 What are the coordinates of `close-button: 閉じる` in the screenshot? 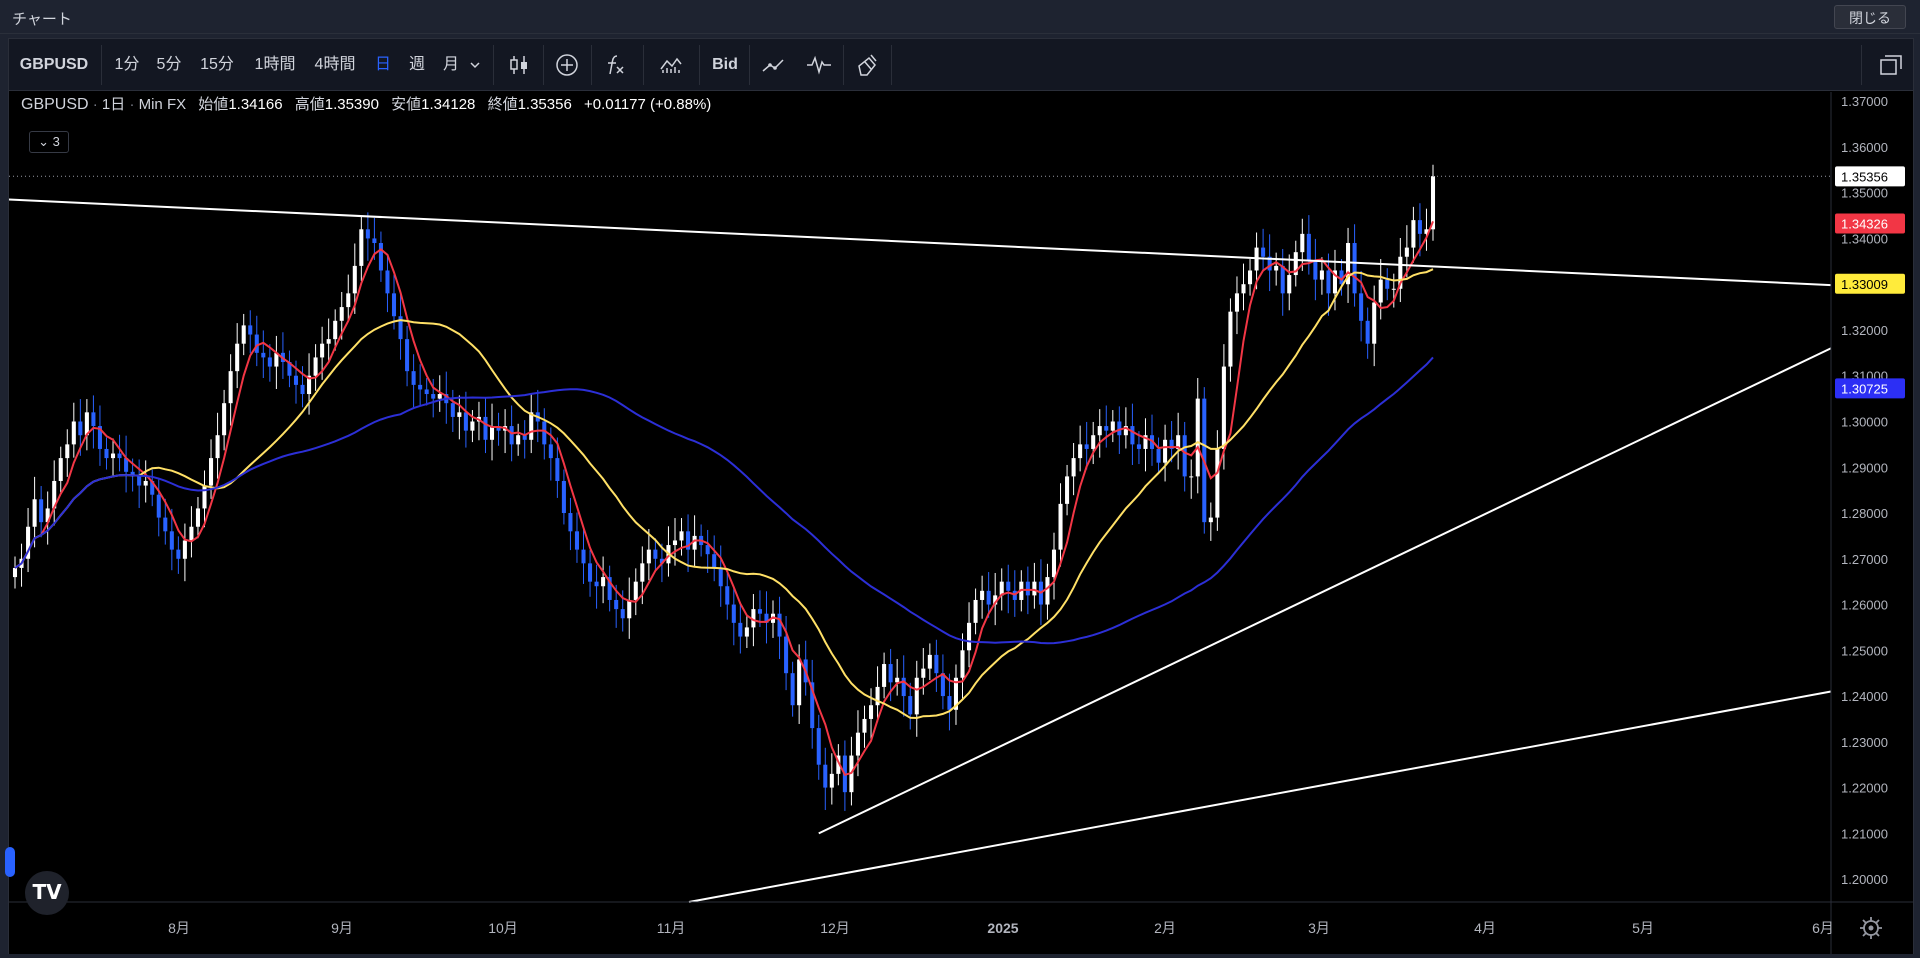 It's located at (1870, 17).